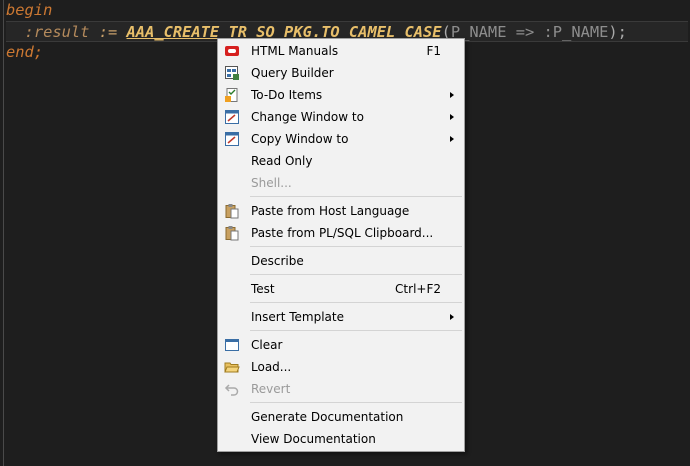 Image resolution: width=690 pixels, height=466 pixels. Describe the element at coordinates (295, 51) in the screenshot. I see `menu-item-label: HTML Manuals` at that location.